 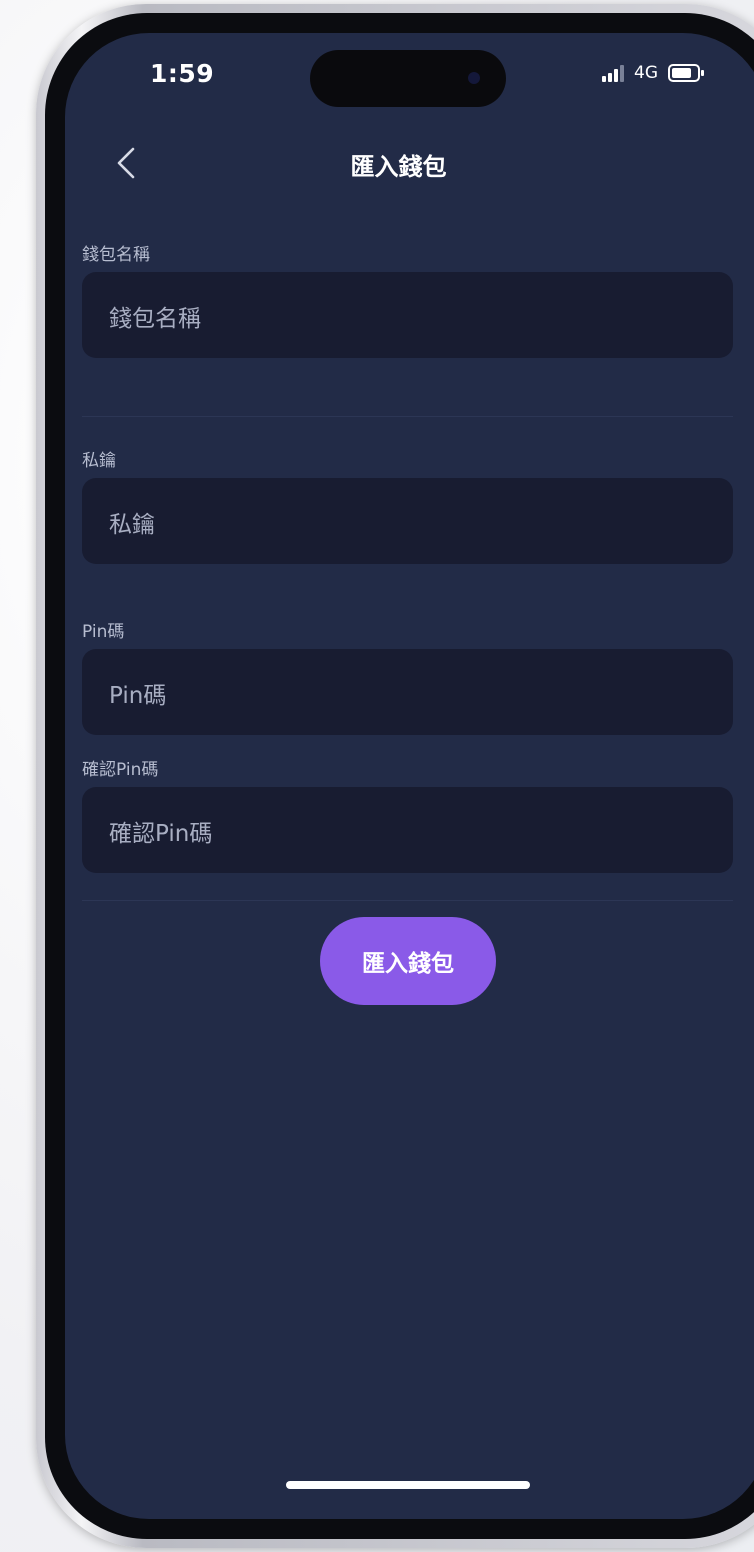 What do you see at coordinates (407, 830) in the screenshot?
I see `confirm-pin-input: 確認Pin碼` at bounding box center [407, 830].